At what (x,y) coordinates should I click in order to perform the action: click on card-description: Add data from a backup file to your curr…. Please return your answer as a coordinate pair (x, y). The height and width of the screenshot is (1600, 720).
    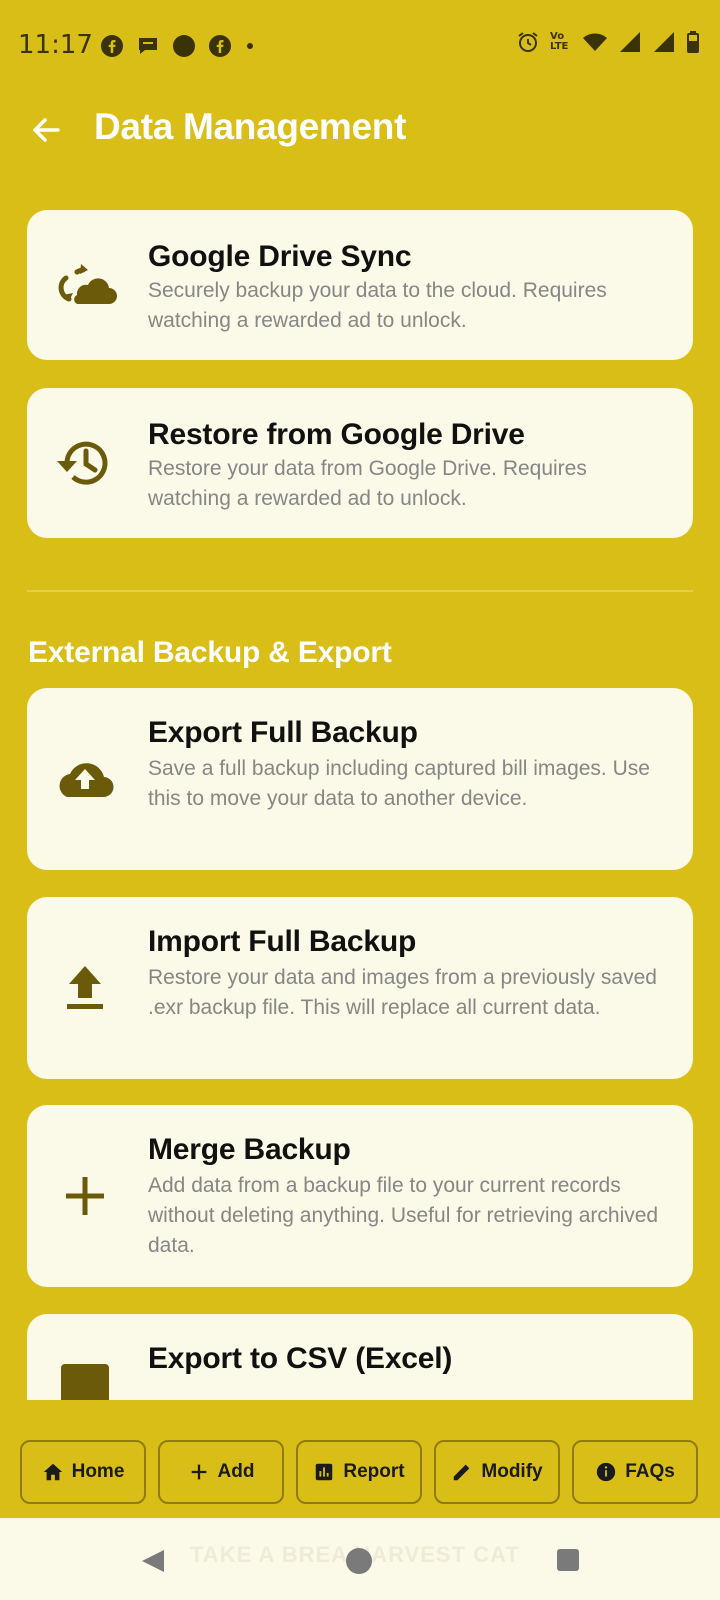
    Looking at the image, I should click on (403, 1215).